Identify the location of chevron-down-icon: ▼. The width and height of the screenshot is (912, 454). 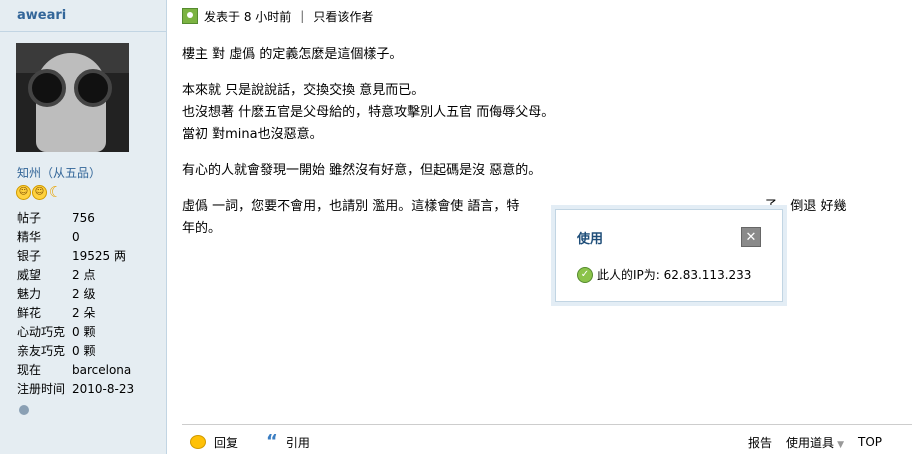
(840, 444).